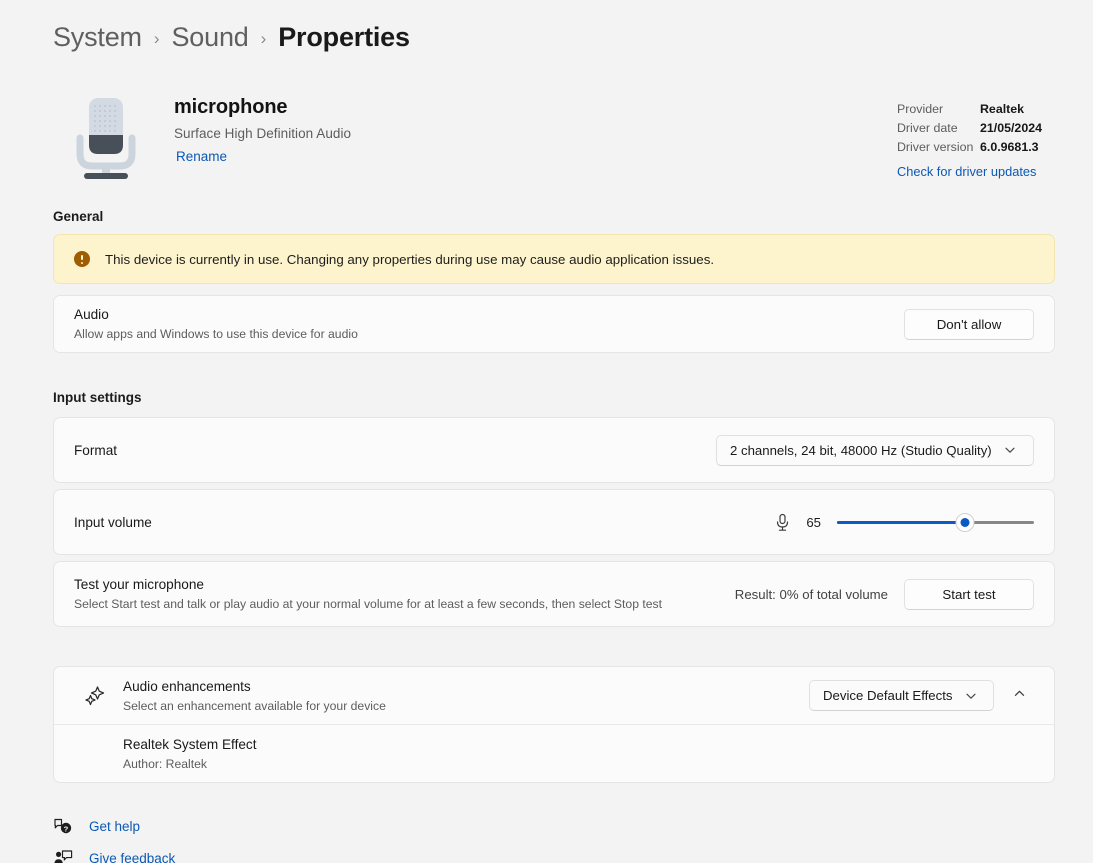 This screenshot has height=863, width=1093. I want to click on device-name: microphone, so click(231, 107).